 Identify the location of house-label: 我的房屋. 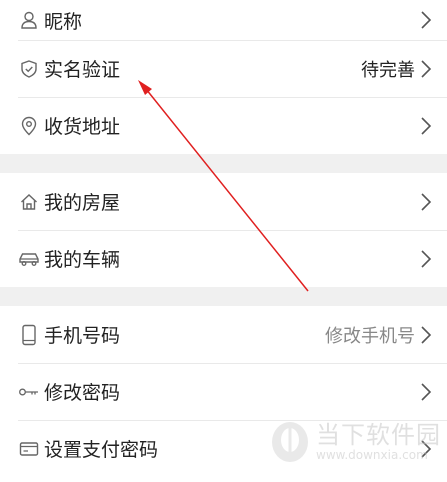
(82, 203).